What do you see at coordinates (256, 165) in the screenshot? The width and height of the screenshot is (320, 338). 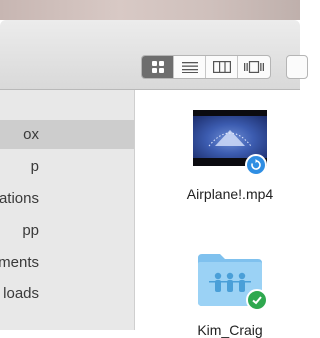 I see `sync-icon` at bounding box center [256, 165].